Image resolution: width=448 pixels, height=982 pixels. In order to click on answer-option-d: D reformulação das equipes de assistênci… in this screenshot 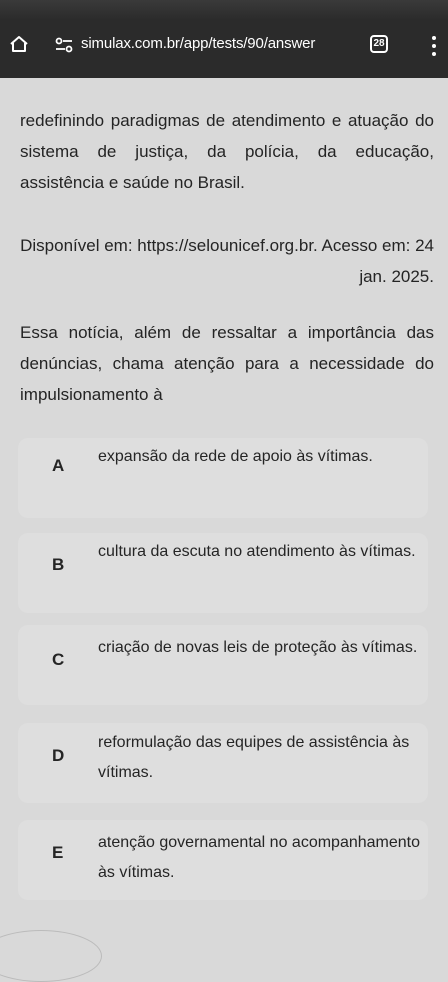, I will do `click(223, 763)`.